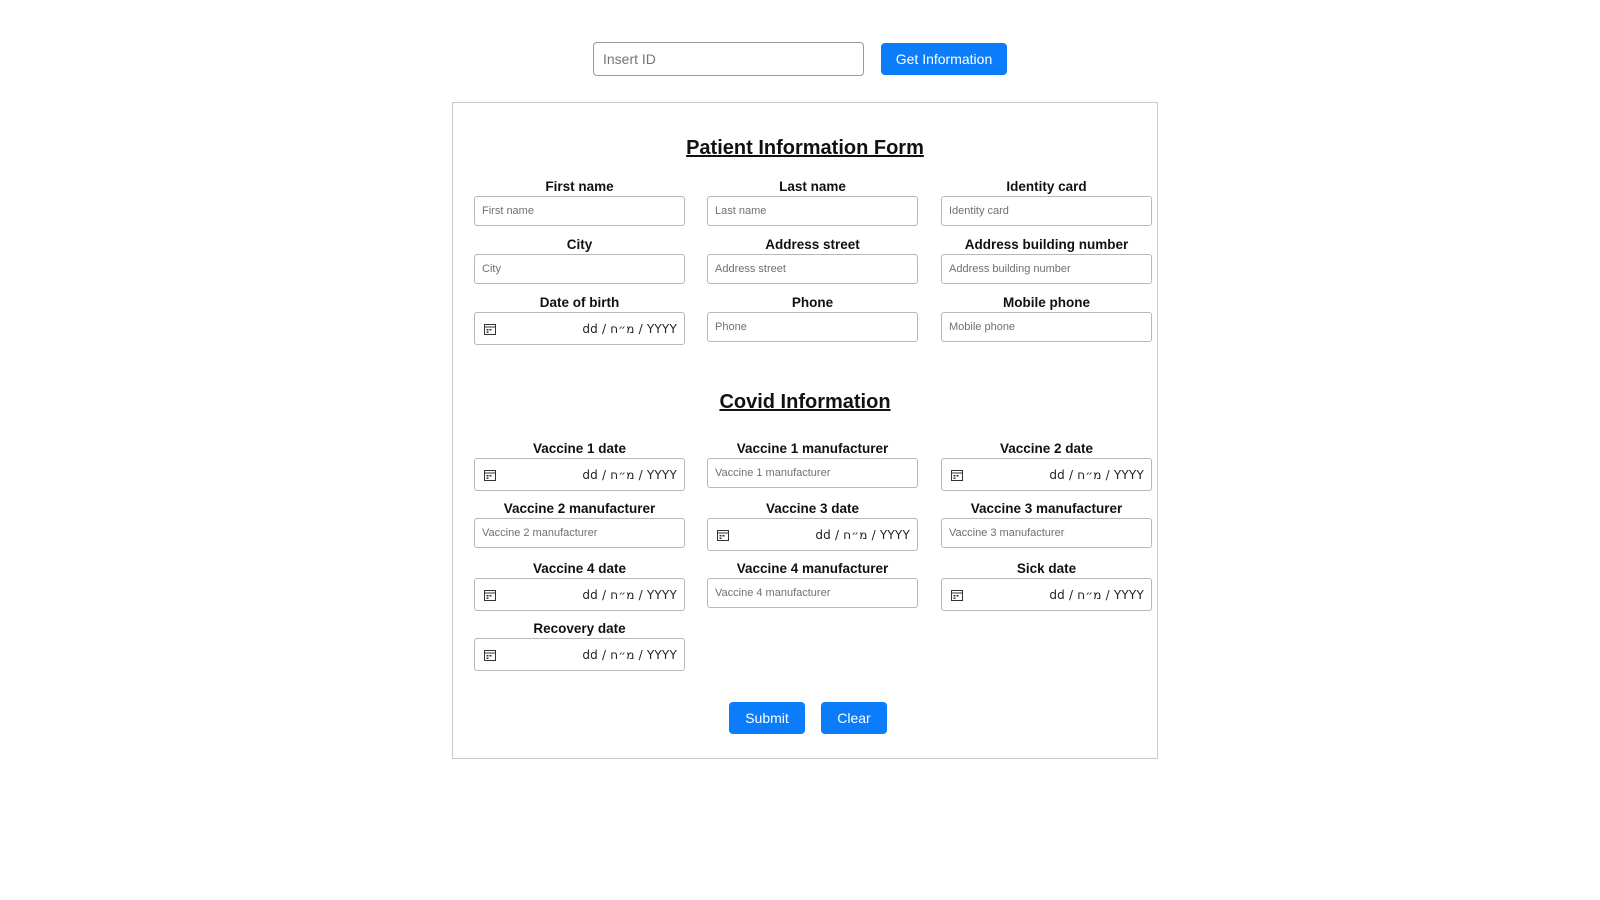 This screenshot has height=900, width=1600. What do you see at coordinates (1046, 448) in the screenshot?
I see `vaccine-2-date-label: Vaccine 2 date` at bounding box center [1046, 448].